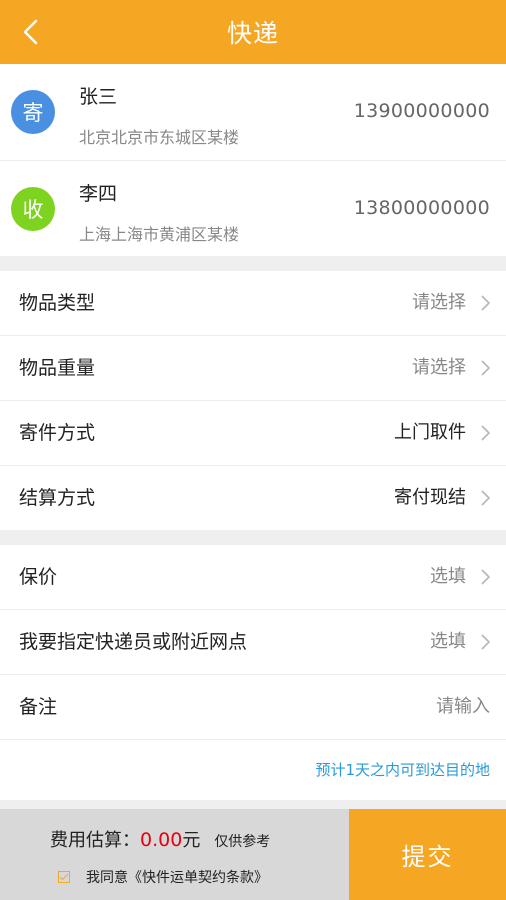 The width and height of the screenshot is (506, 900). Describe the element at coordinates (430, 497) in the screenshot. I see `payment-method-value: 寄付现结` at that location.